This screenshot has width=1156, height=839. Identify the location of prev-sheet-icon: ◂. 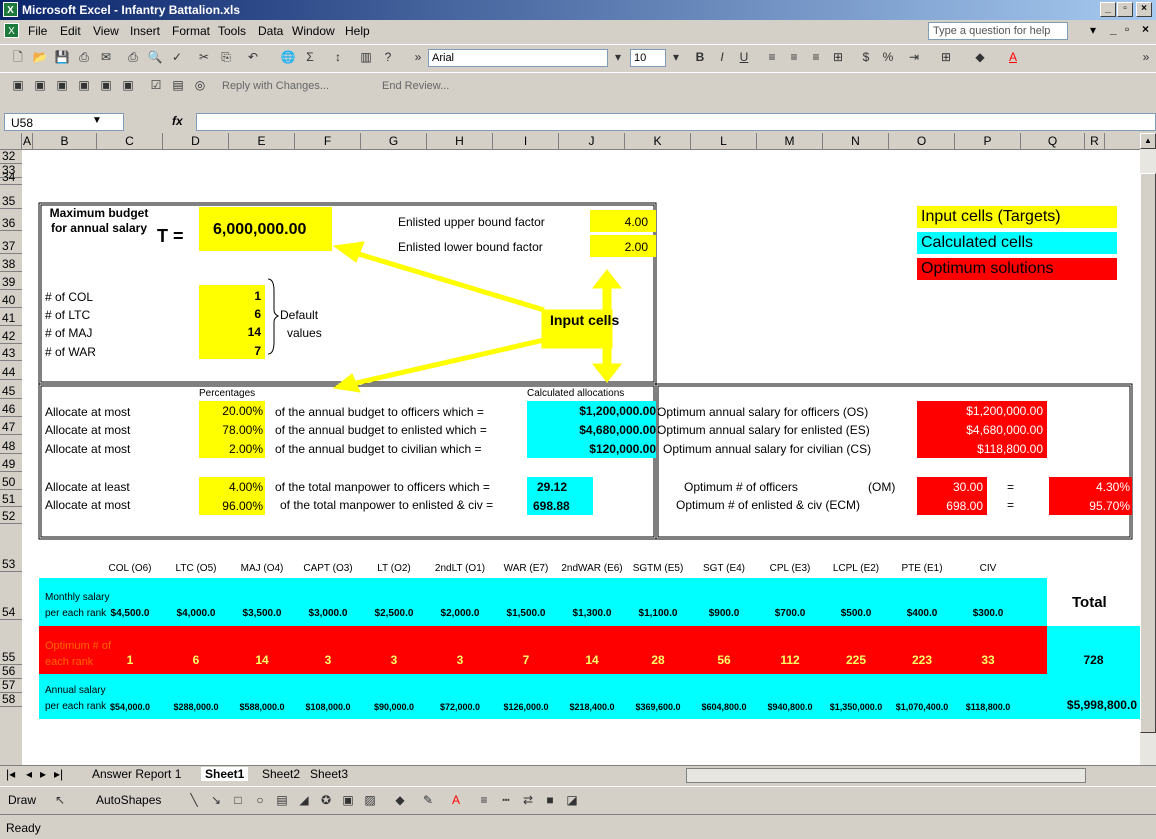
(29, 774).